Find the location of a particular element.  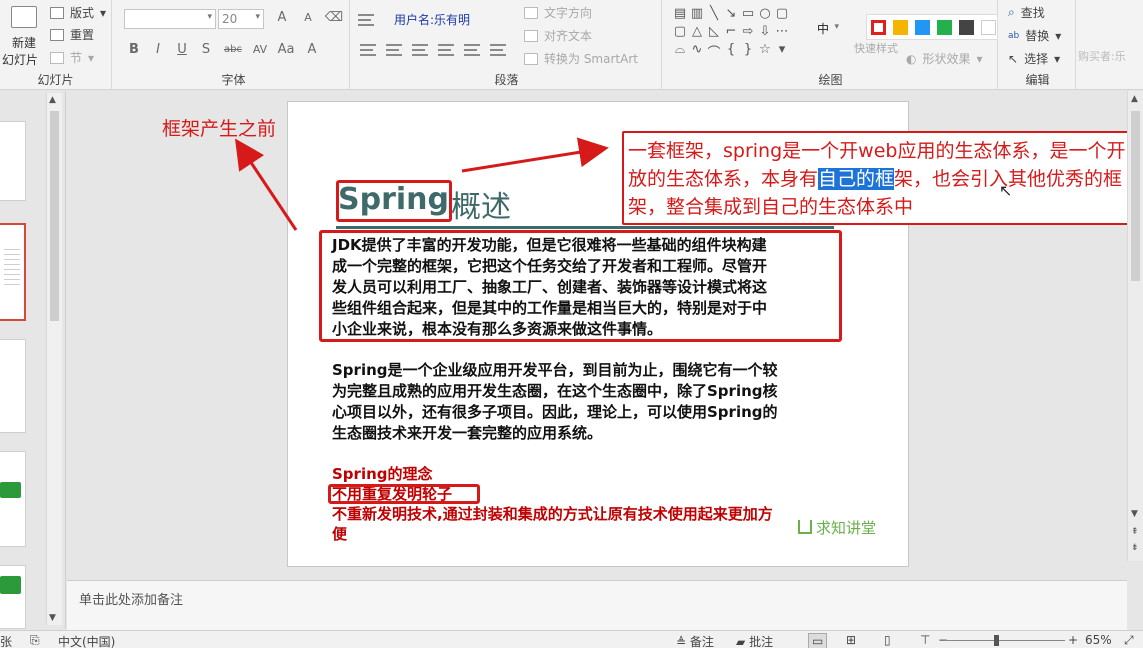

shrink-font-button: A is located at coordinates (308, 17).